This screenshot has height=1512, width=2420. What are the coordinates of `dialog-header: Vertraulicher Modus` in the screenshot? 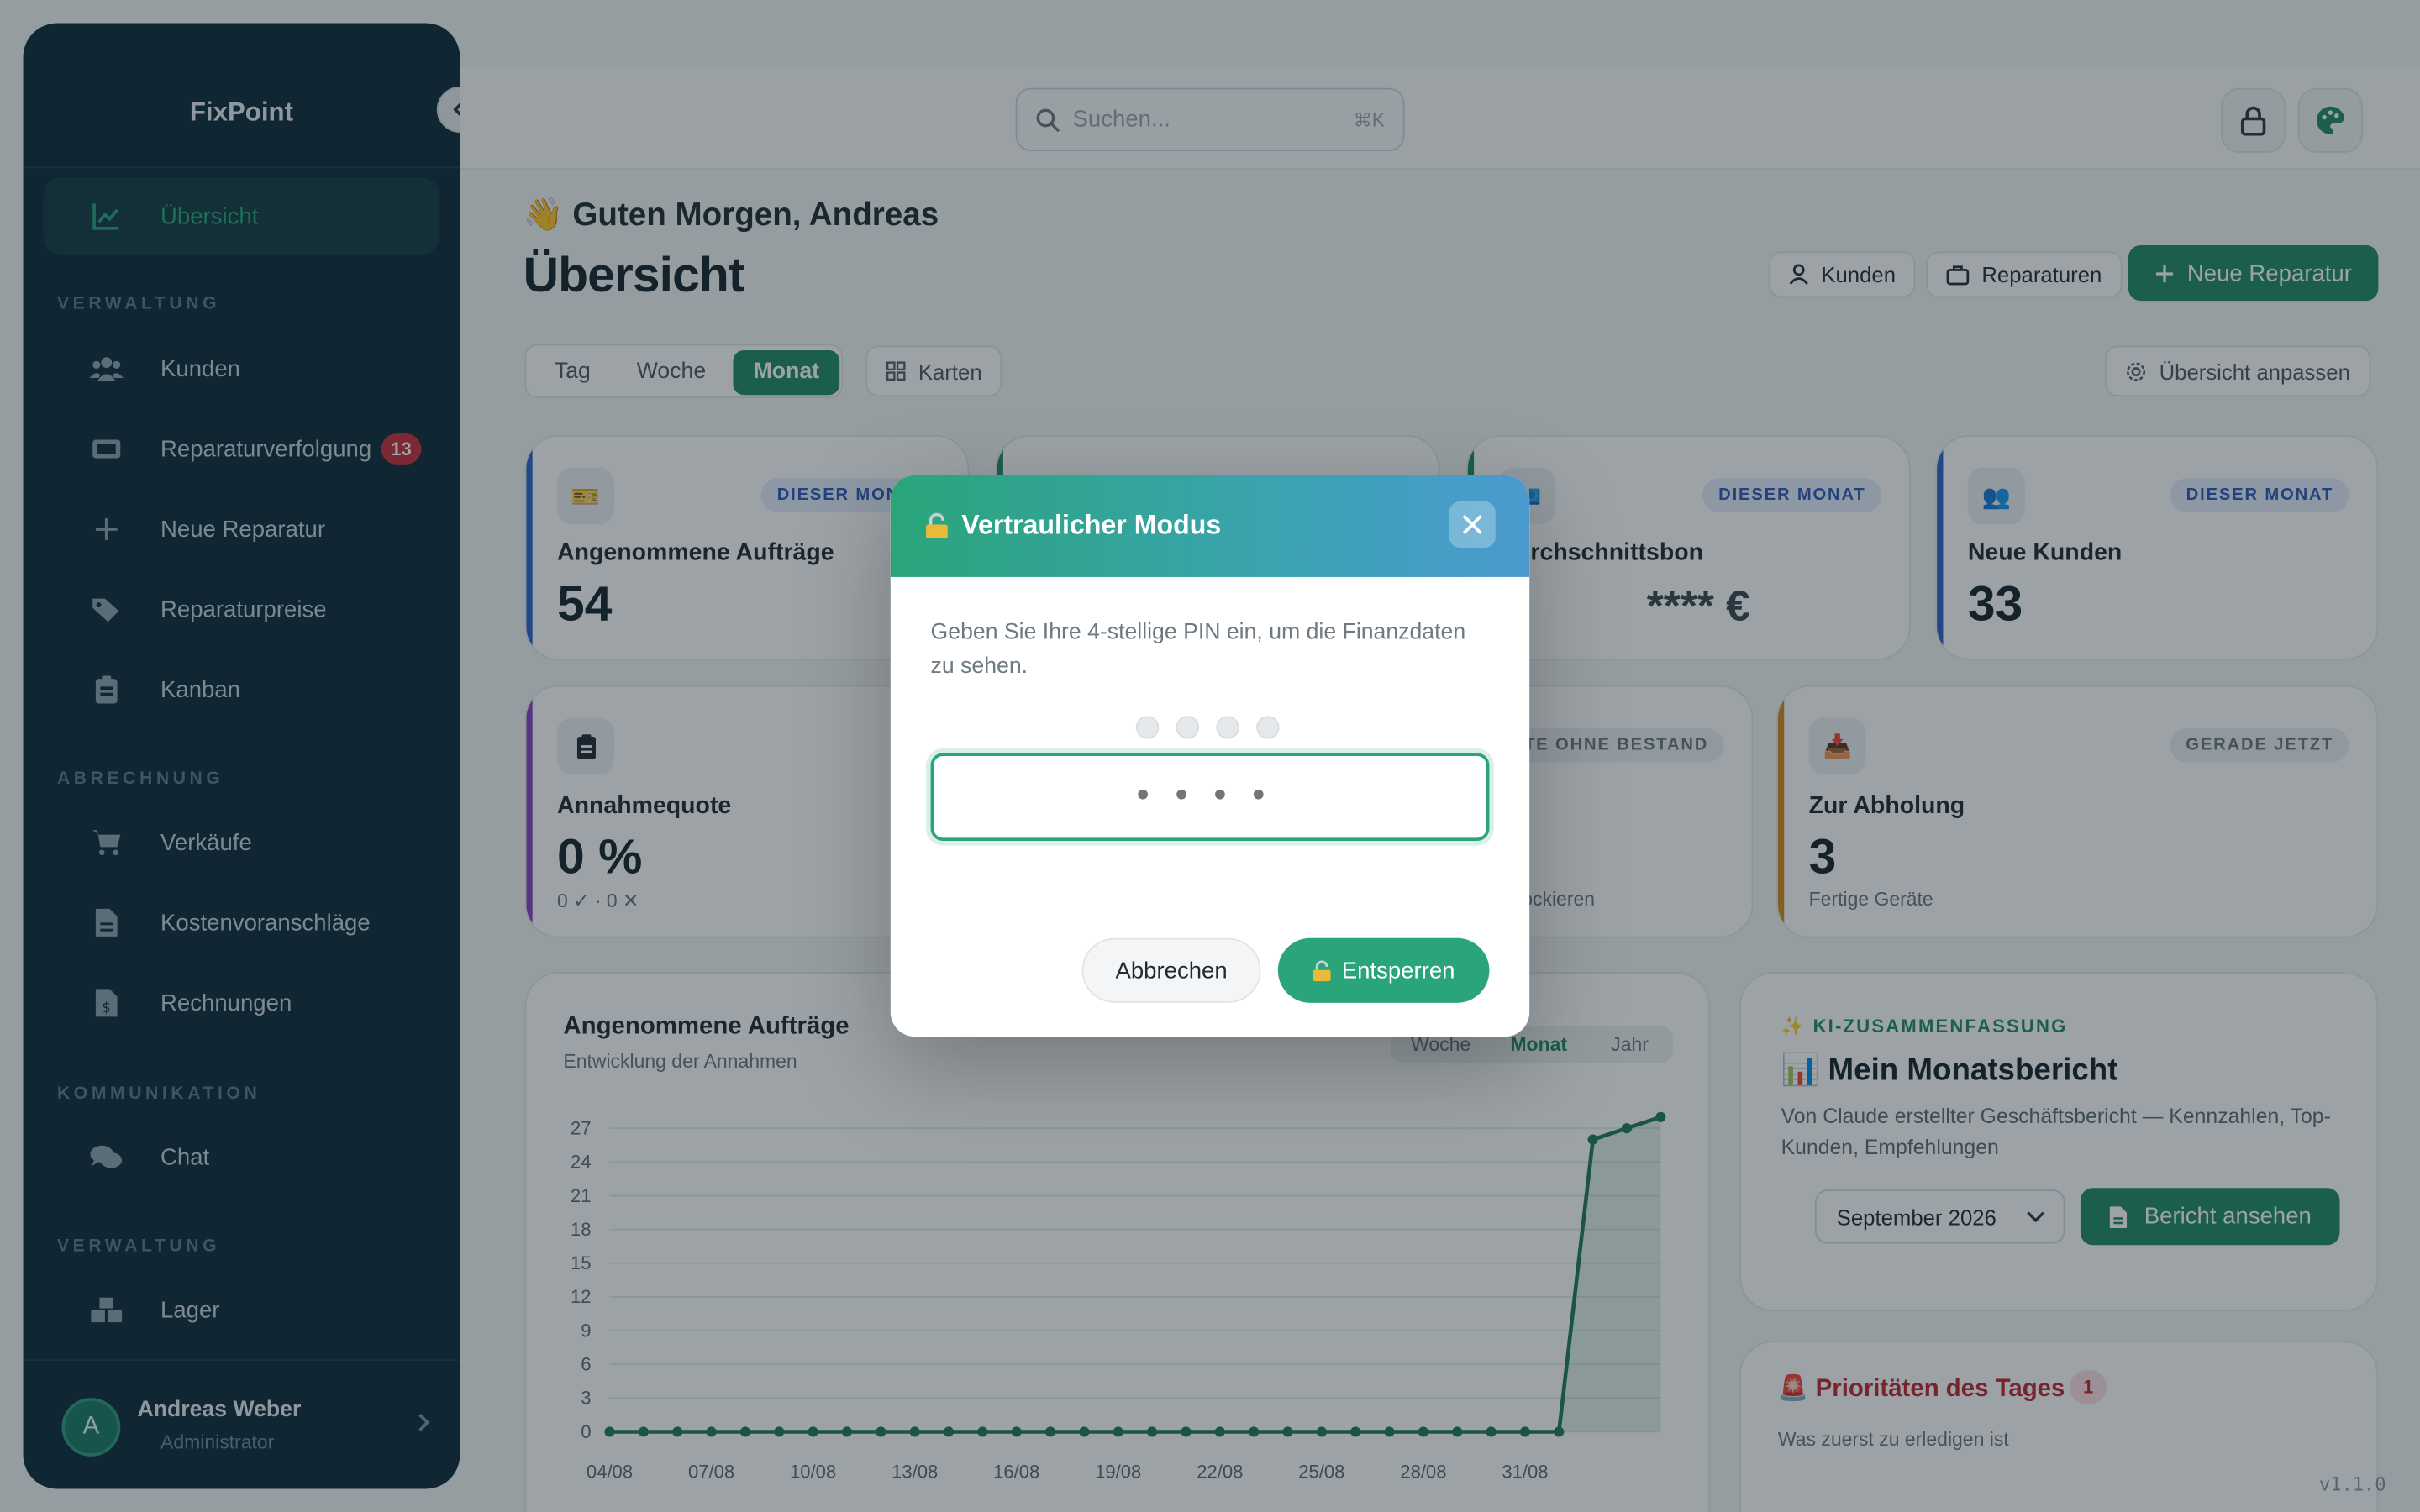 It's located at (1210, 526).